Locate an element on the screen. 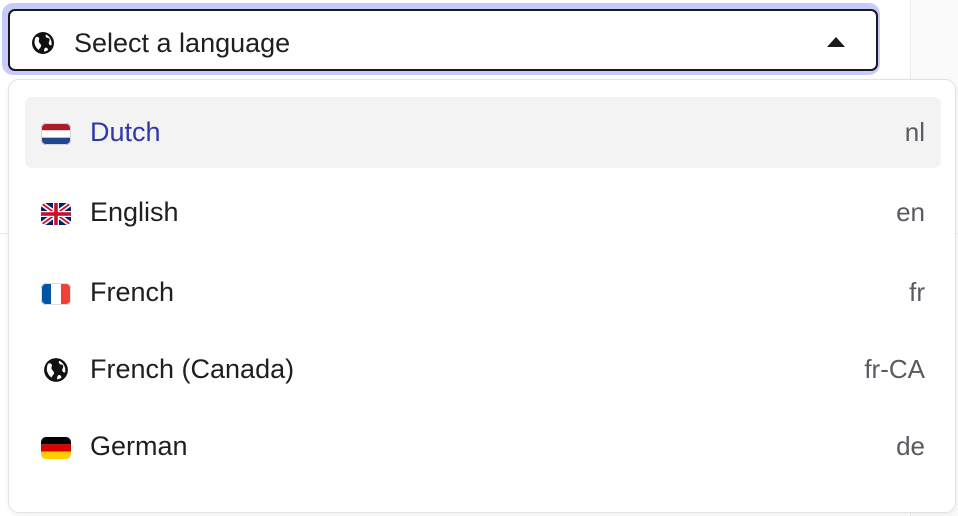  option-label: Dutch is located at coordinates (125, 132).